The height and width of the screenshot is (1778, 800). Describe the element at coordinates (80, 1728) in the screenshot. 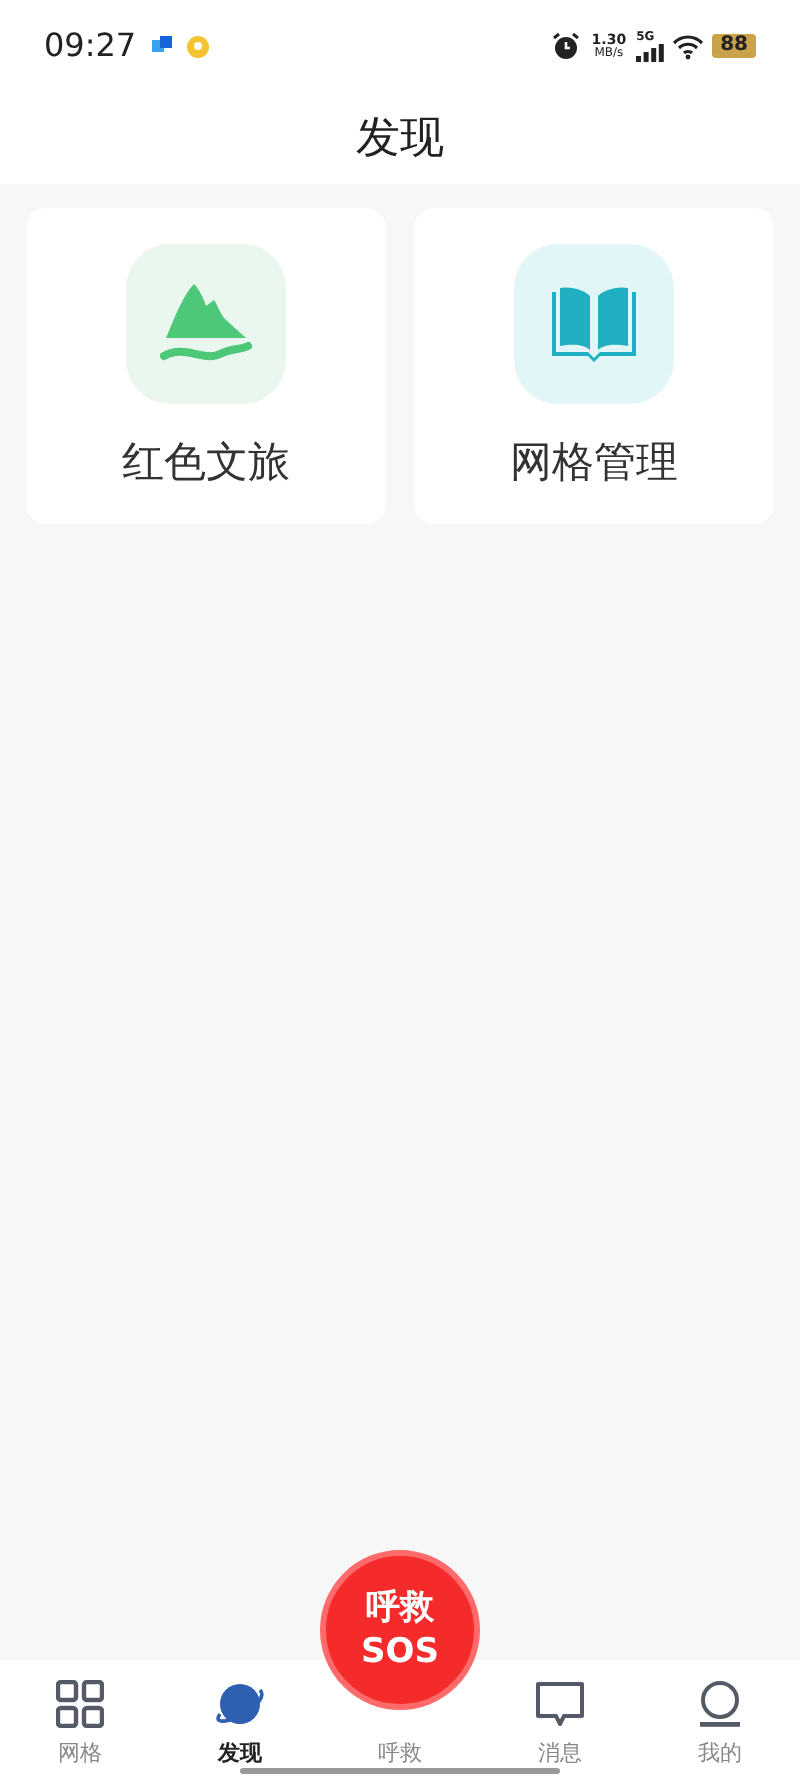

I see `tab-item: 网格` at that location.